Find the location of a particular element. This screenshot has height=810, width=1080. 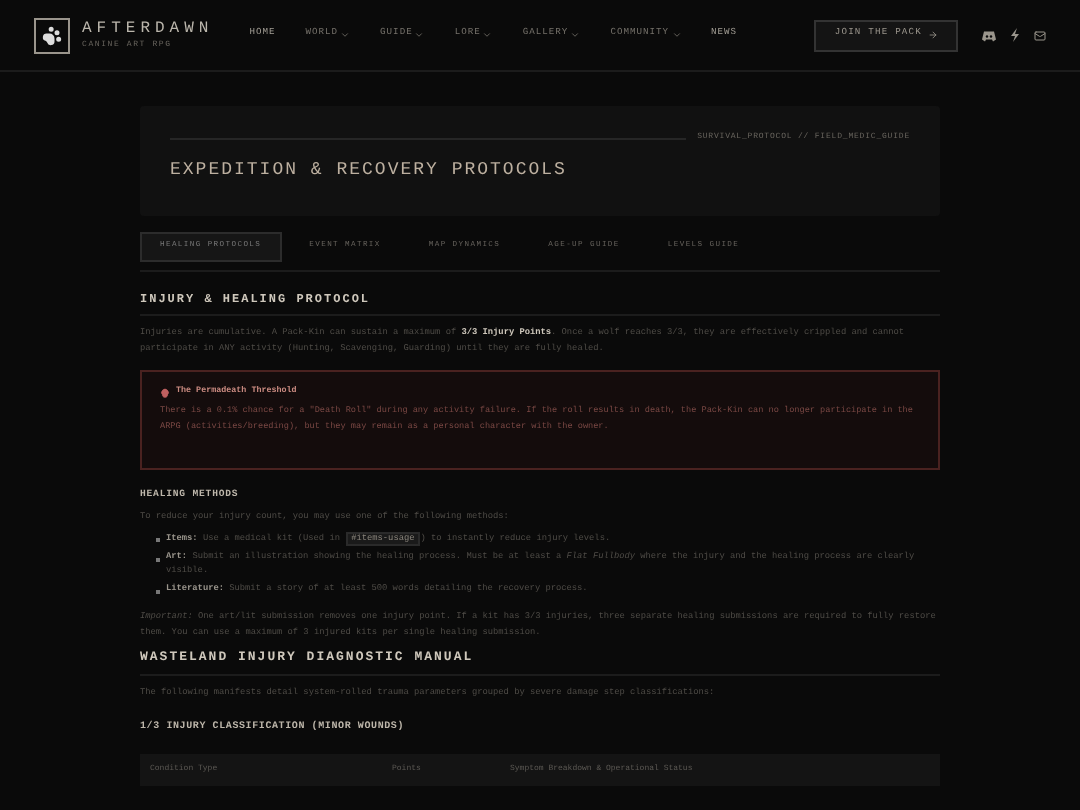

page-title: EXPEDITION & RECOVERY PROTOCOLS is located at coordinates (369, 171).